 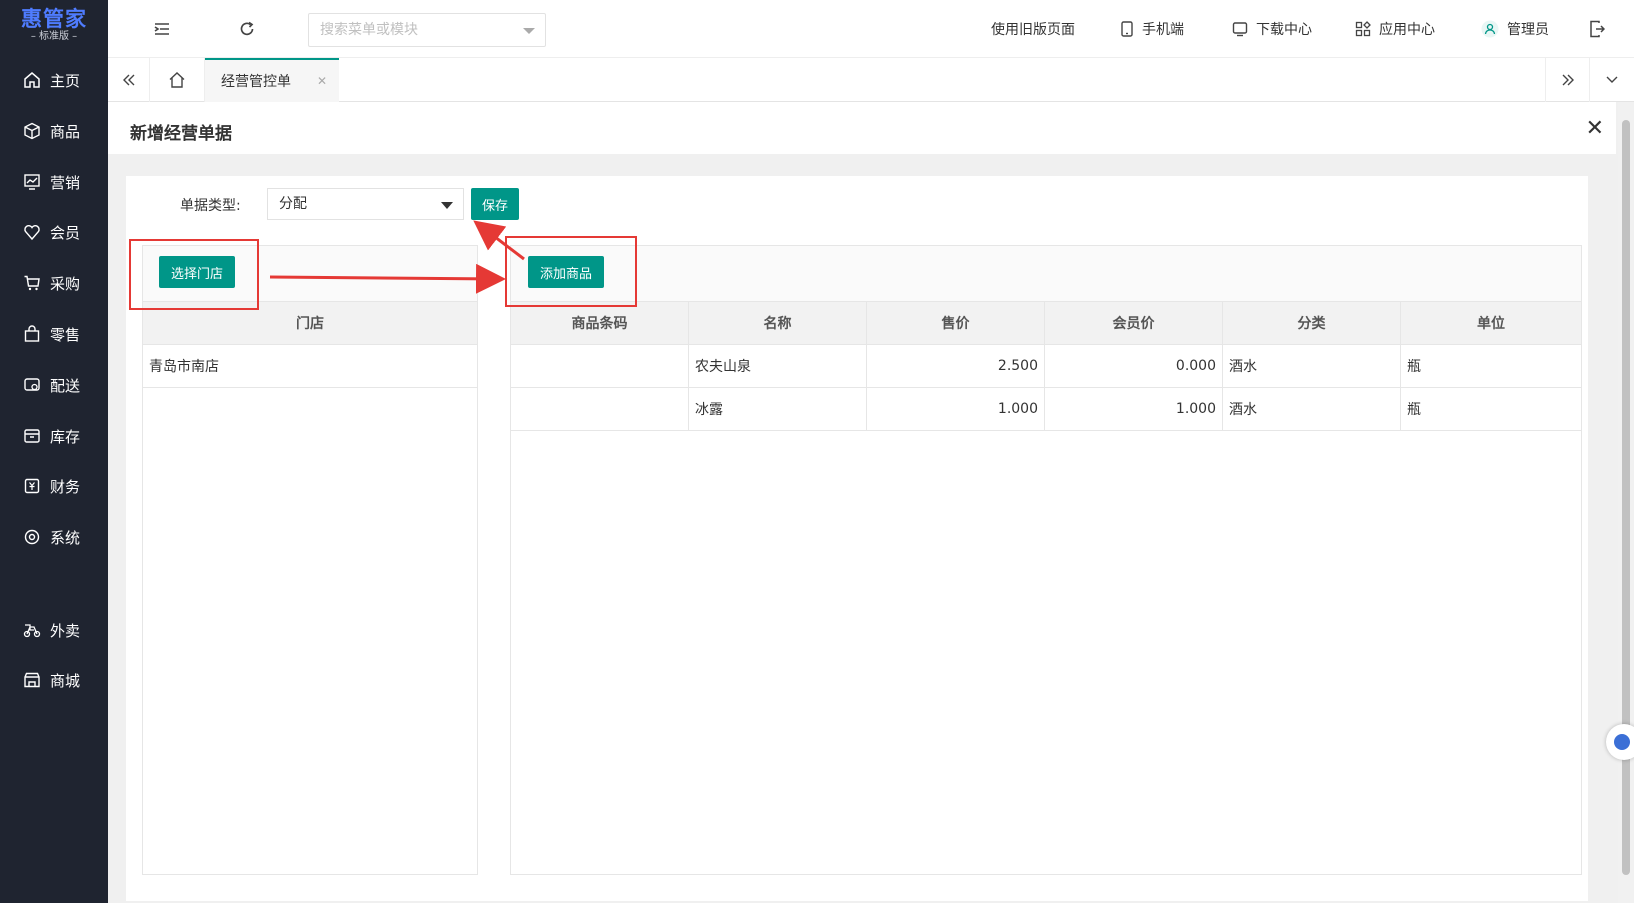 I want to click on sidebar-item-label: 会员, so click(x=65, y=232).